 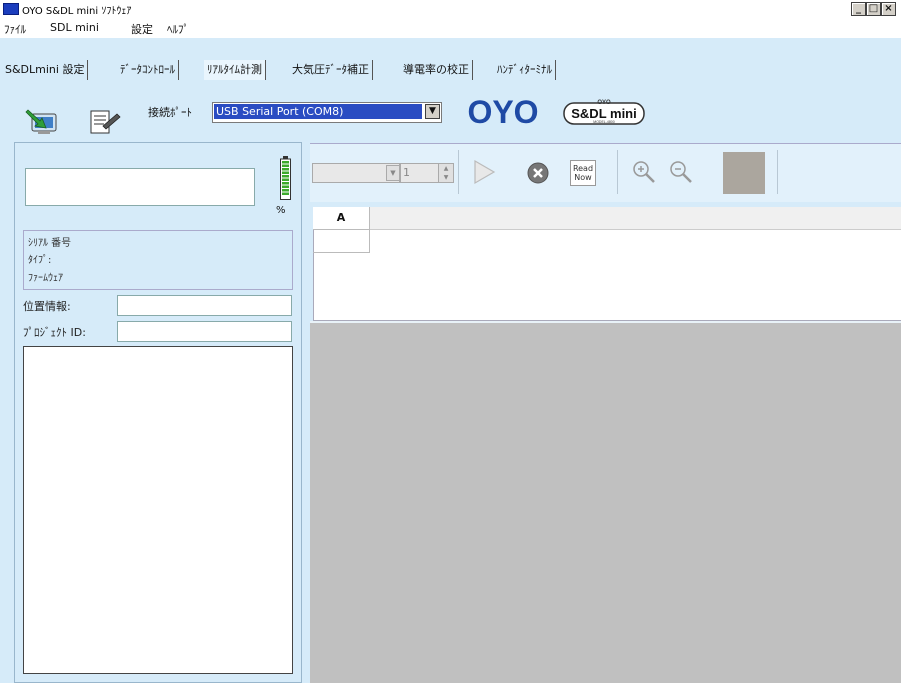 What do you see at coordinates (873, 9) in the screenshot?
I see `maximize-button: □` at bounding box center [873, 9].